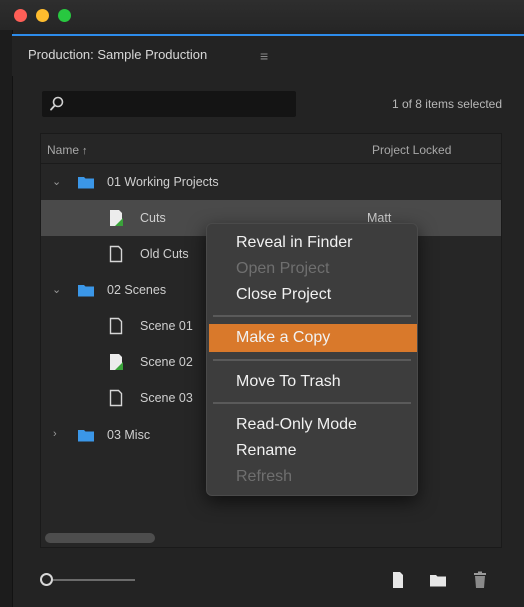 The height and width of the screenshot is (607, 524). What do you see at coordinates (166, 398) in the screenshot?
I see `tree-row-label: Scene 03` at bounding box center [166, 398].